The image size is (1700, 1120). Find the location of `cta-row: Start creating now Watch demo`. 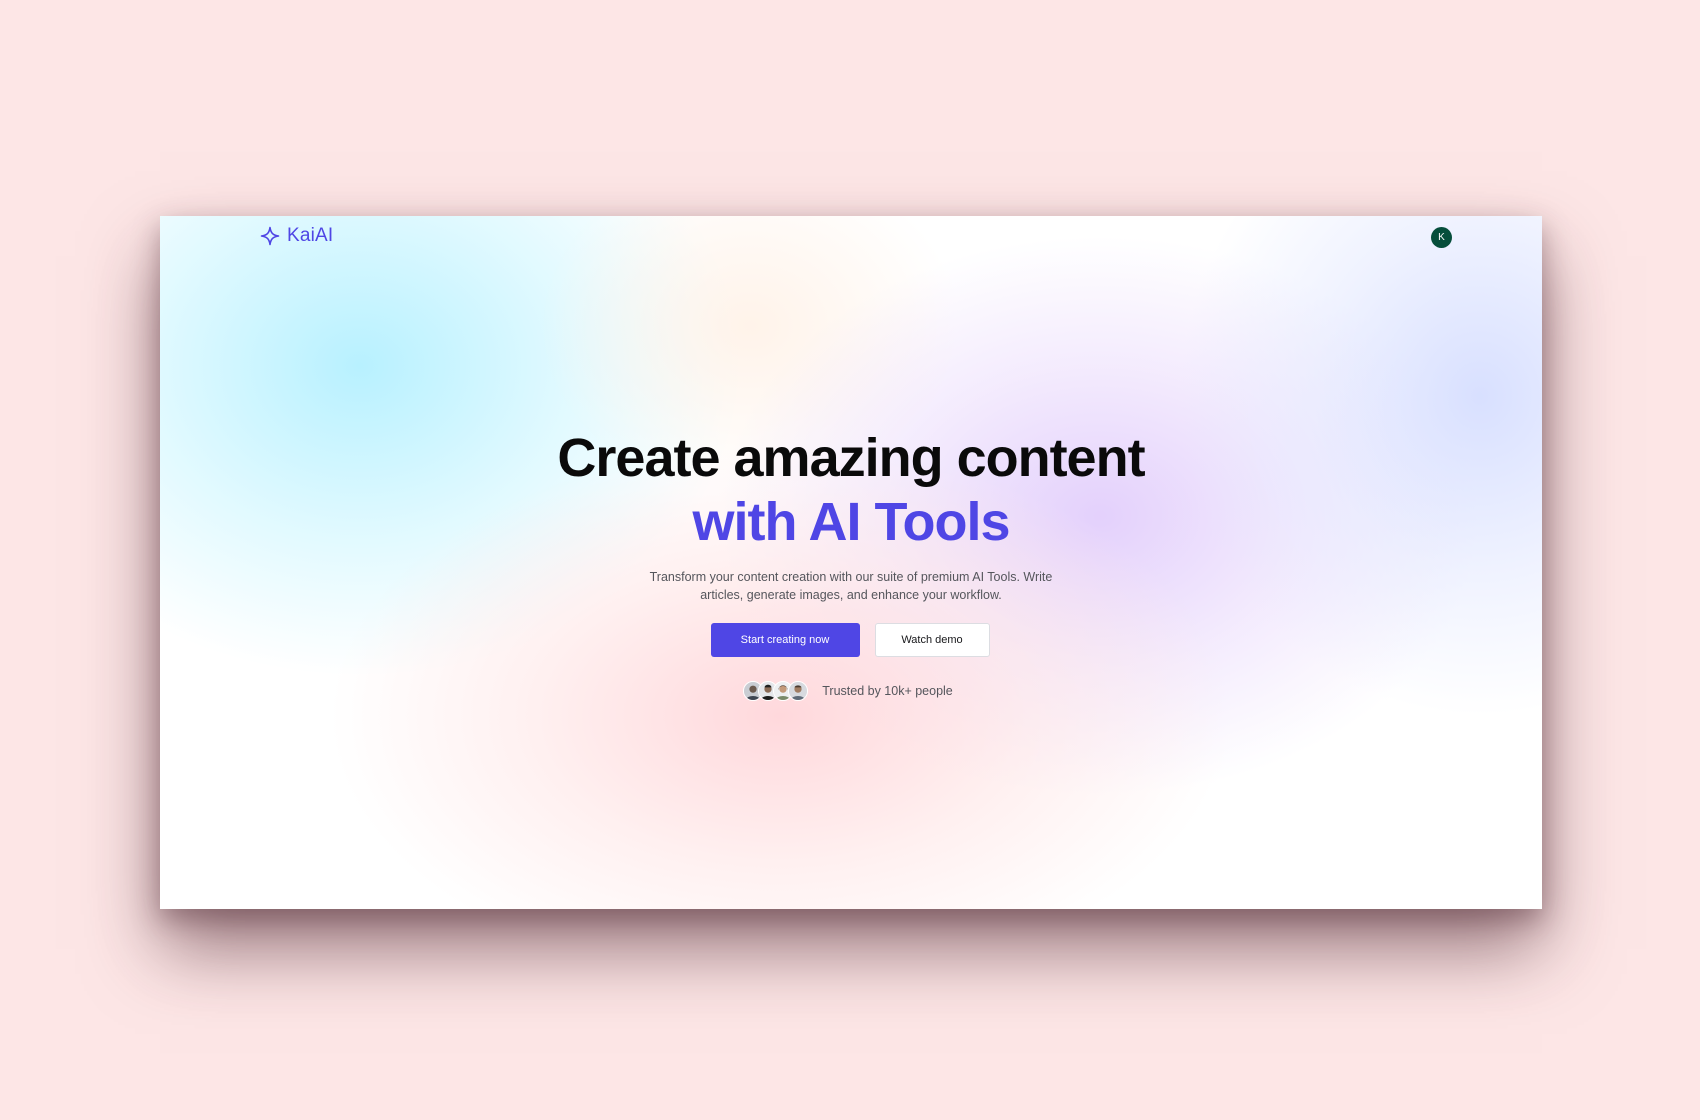

cta-row: Start creating now Watch demo is located at coordinates (851, 640).